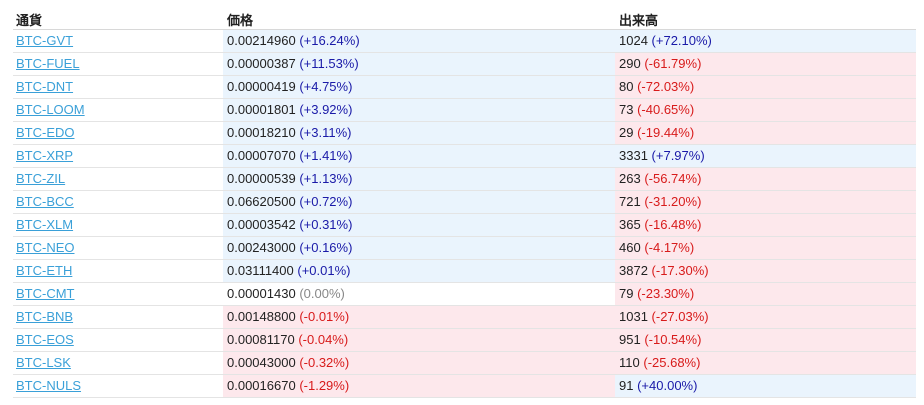 The image size is (924, 405). What do you see at coordinates (666, 86) in the screenshot?
I see `volume-change: (-72.03%)` at bounding box center [666, 86].